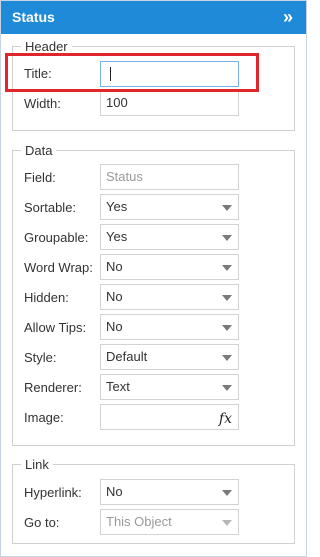 This screenshot has width=320, height=557. I want to click on allowtips-select: No, so click(169, 327).